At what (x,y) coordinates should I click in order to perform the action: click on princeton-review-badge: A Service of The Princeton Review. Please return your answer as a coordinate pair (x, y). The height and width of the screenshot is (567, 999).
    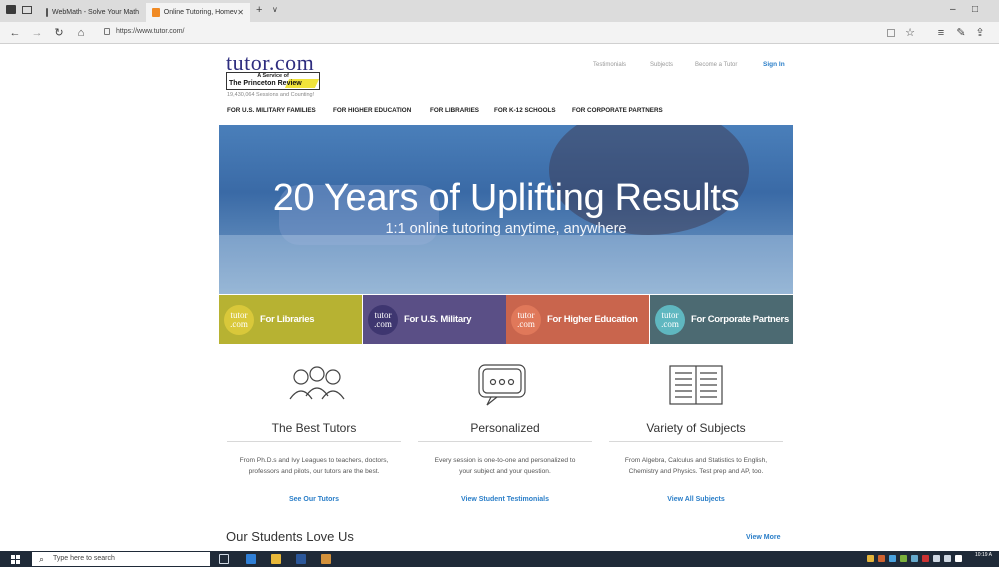
    Looking at the image, I should click on (273, 81).